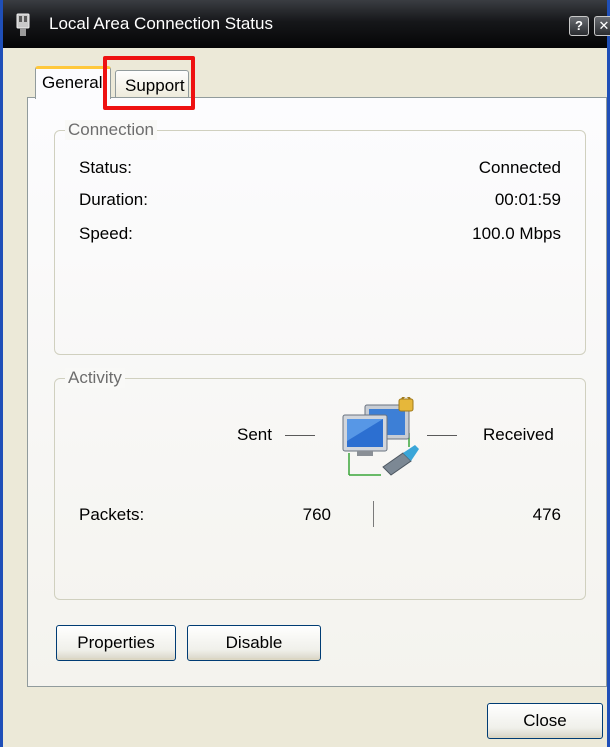 This screenshot has width=610, height=747. What do you see at coordinates (113, 199) in the screenshot?
I see `duration-label: Duration:` at bounding box center [113, 199].